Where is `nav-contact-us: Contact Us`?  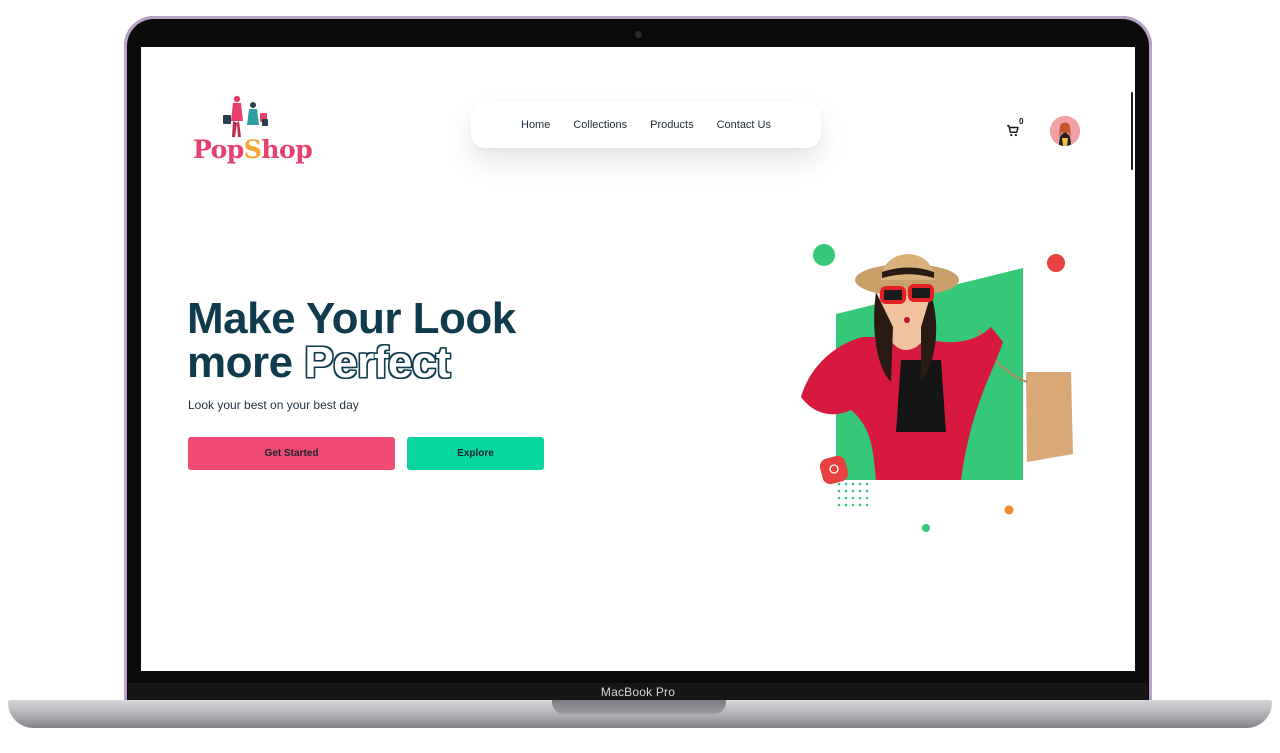 nav-contact-us: Contact Us is located at coordinates (744, 125).